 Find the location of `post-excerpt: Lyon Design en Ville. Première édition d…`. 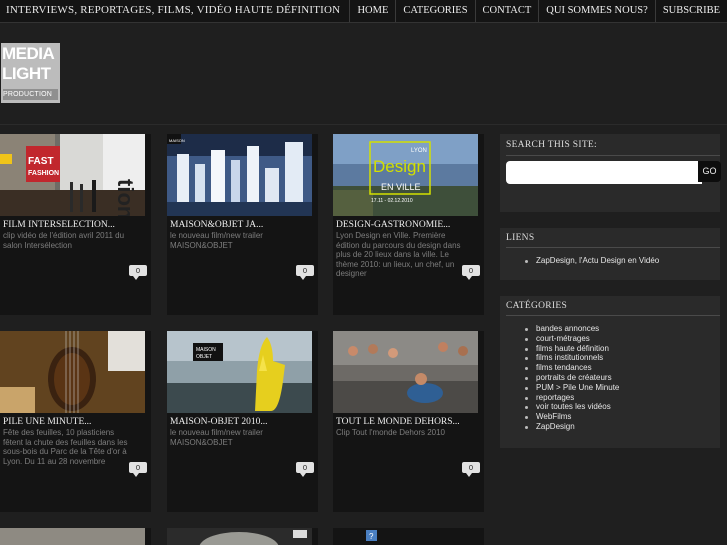

post-excerpt: Lyon Design en Ville. Première édition d… is located at coordinates (398, 255).